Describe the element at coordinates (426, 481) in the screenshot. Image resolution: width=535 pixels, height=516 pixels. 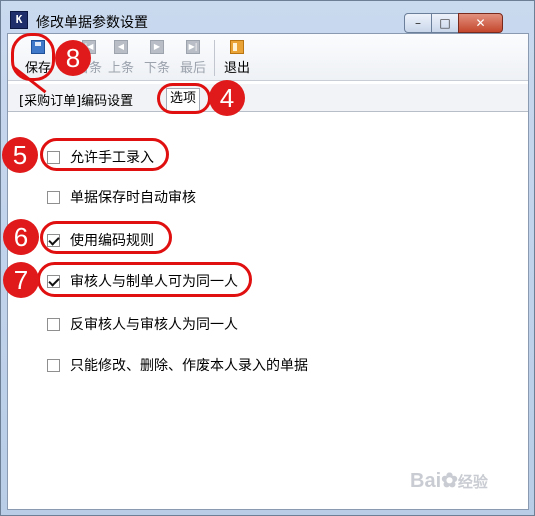
I see `watermark-brand: Bai` at that location.